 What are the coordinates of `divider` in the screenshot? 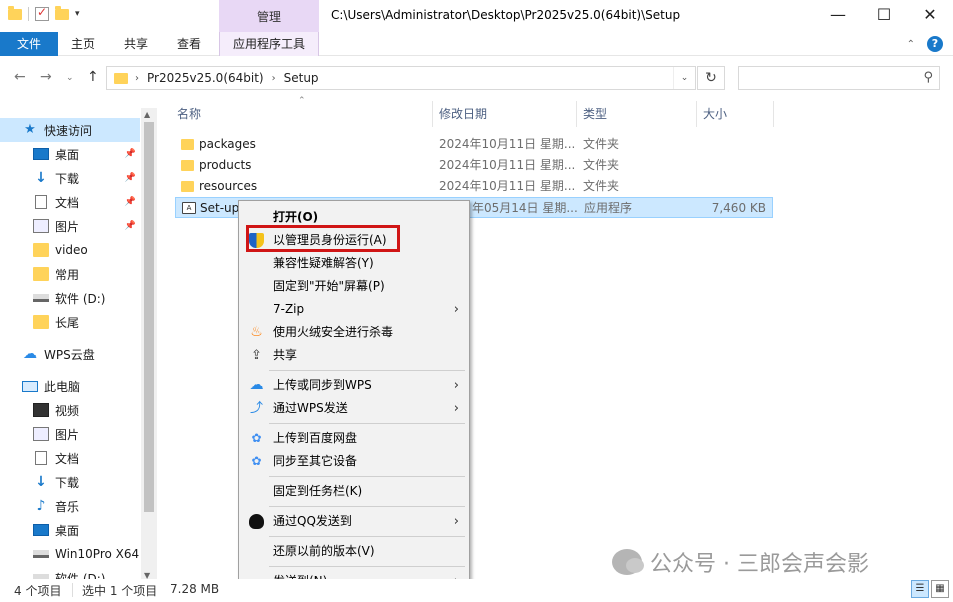 It's located at (28, 14).